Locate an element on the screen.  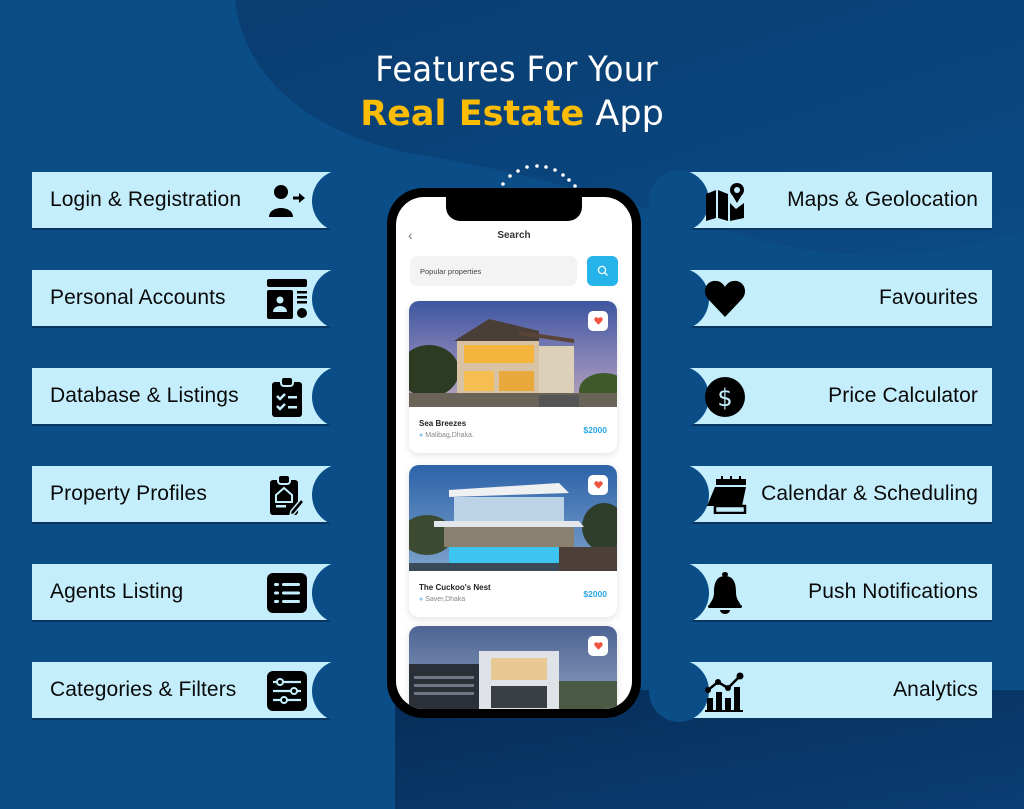
headline: Features For Your Real Estate App is located at coordinates (512, 92).